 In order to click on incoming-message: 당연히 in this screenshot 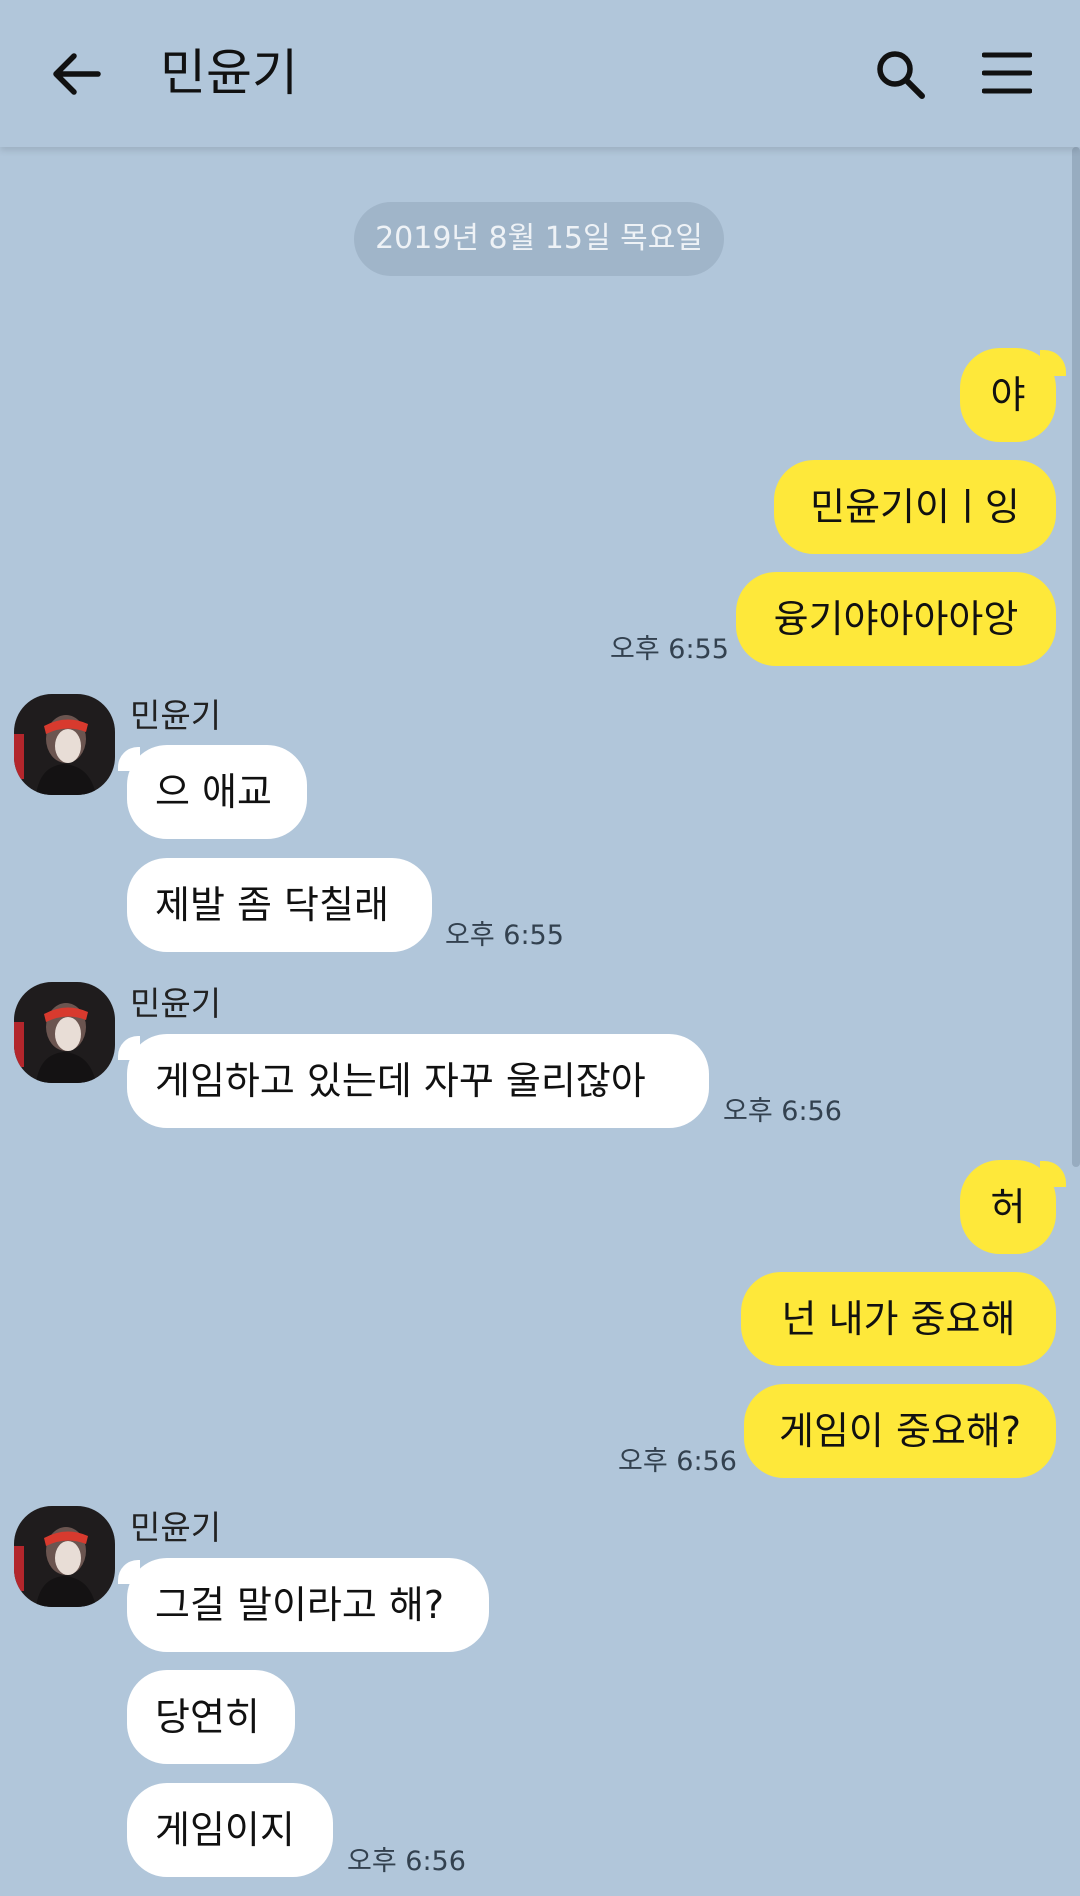, I will do `click(211, 1717)`.